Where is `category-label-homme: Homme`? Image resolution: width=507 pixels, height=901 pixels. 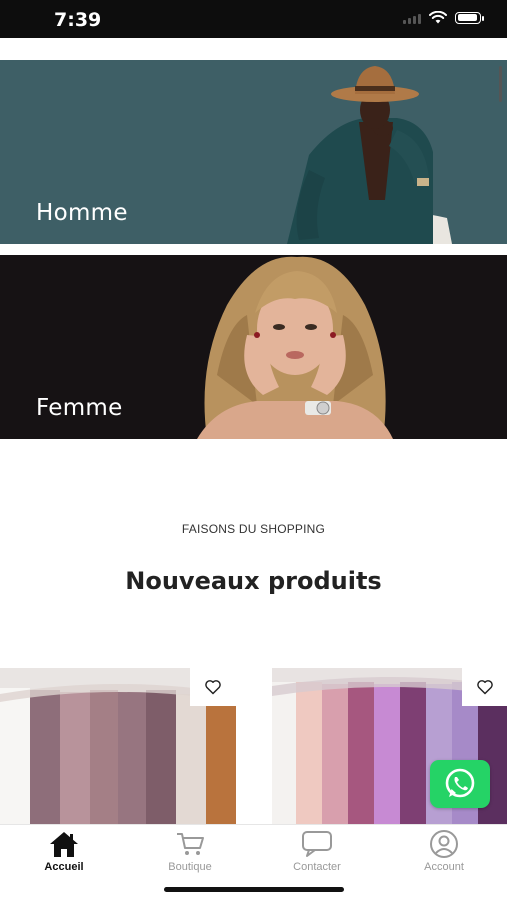
category-label-homme: Homme is located at coordinates (82, 213).